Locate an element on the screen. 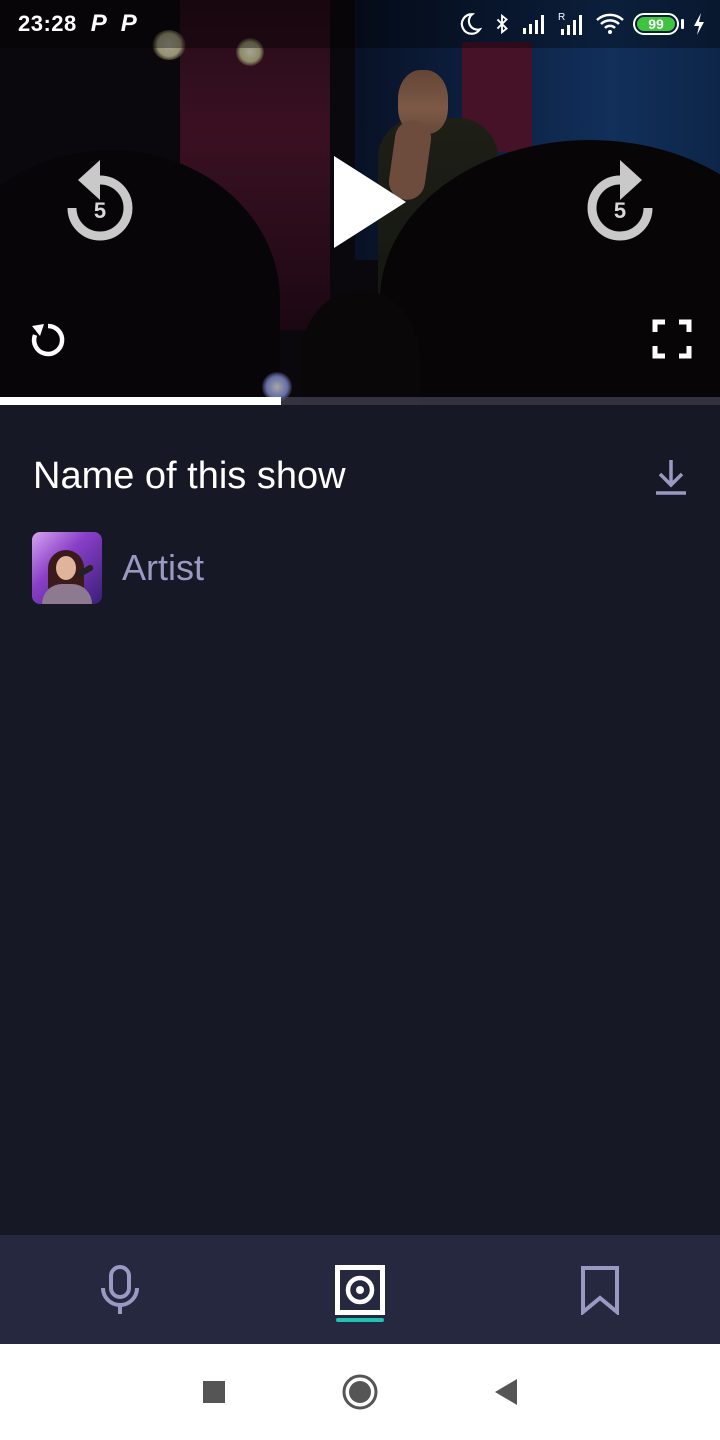 Image resolution: width=720 pixels, height=1440 pixels. nav-item-bookmark is located at coordinates (600, 1289).